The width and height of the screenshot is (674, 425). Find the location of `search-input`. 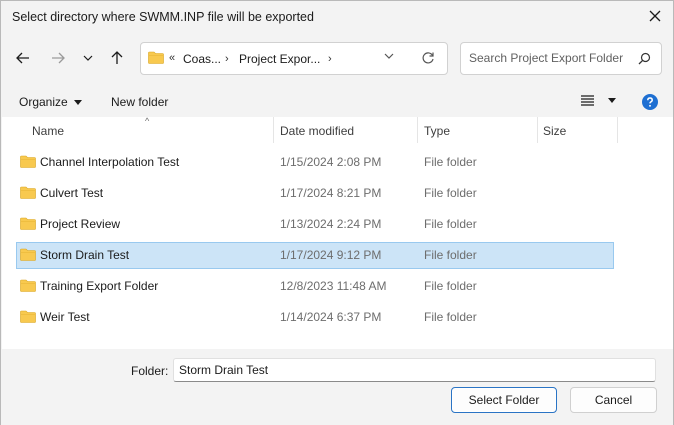

search-input is located at coordinates (549, 58).